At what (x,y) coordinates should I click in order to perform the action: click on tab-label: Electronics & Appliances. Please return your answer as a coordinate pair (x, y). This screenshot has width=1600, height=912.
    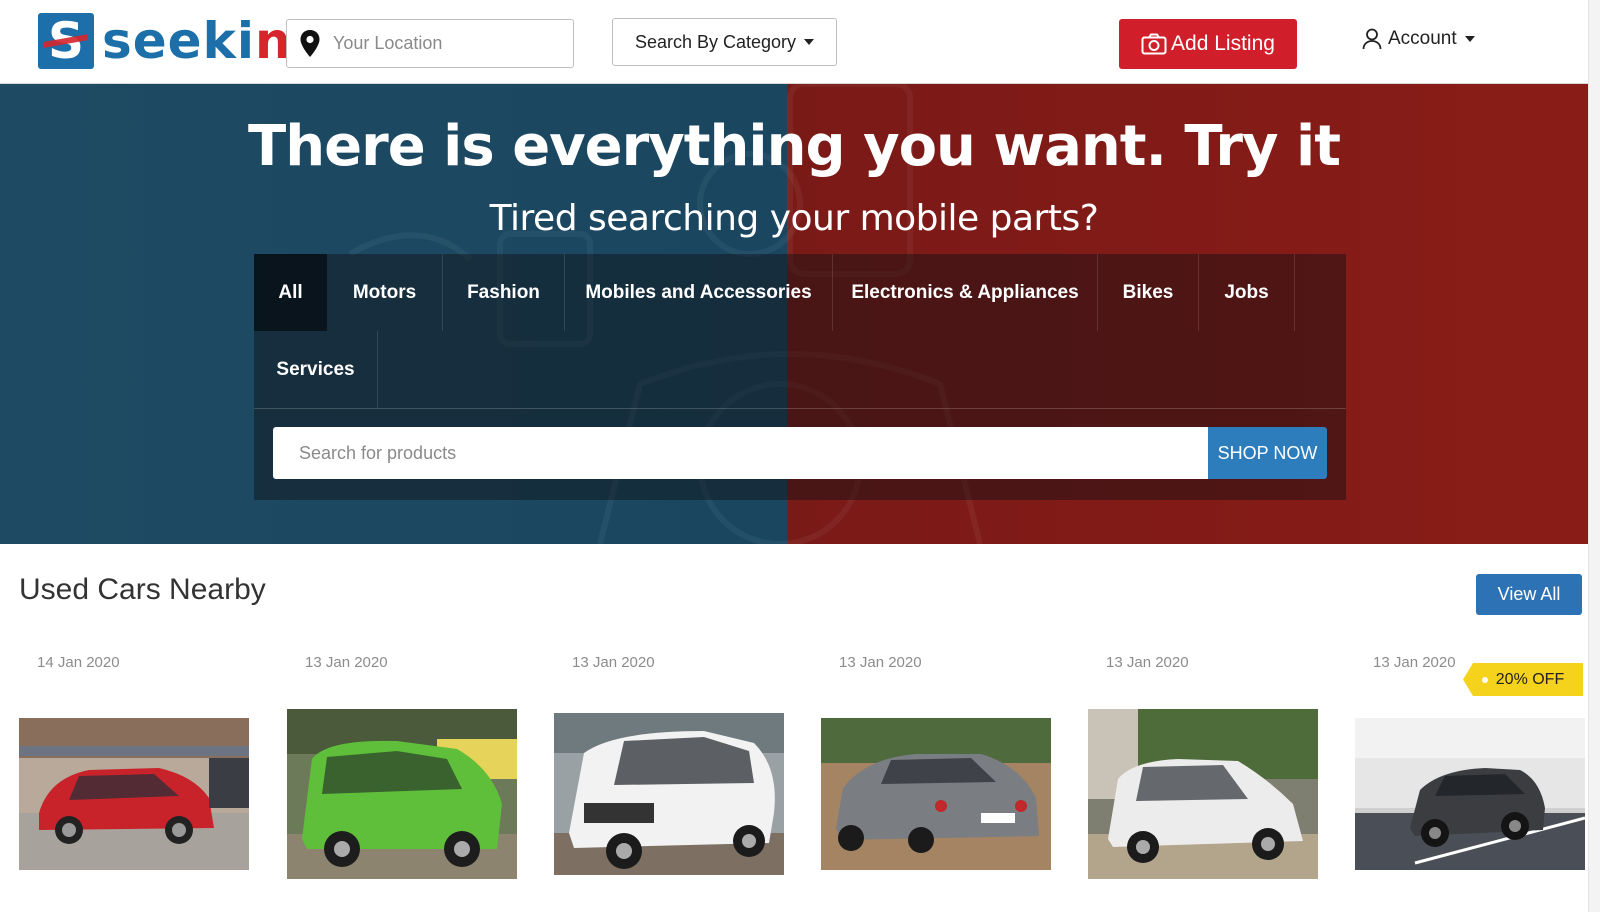
    Looking at the image, I should click on (965, 292).